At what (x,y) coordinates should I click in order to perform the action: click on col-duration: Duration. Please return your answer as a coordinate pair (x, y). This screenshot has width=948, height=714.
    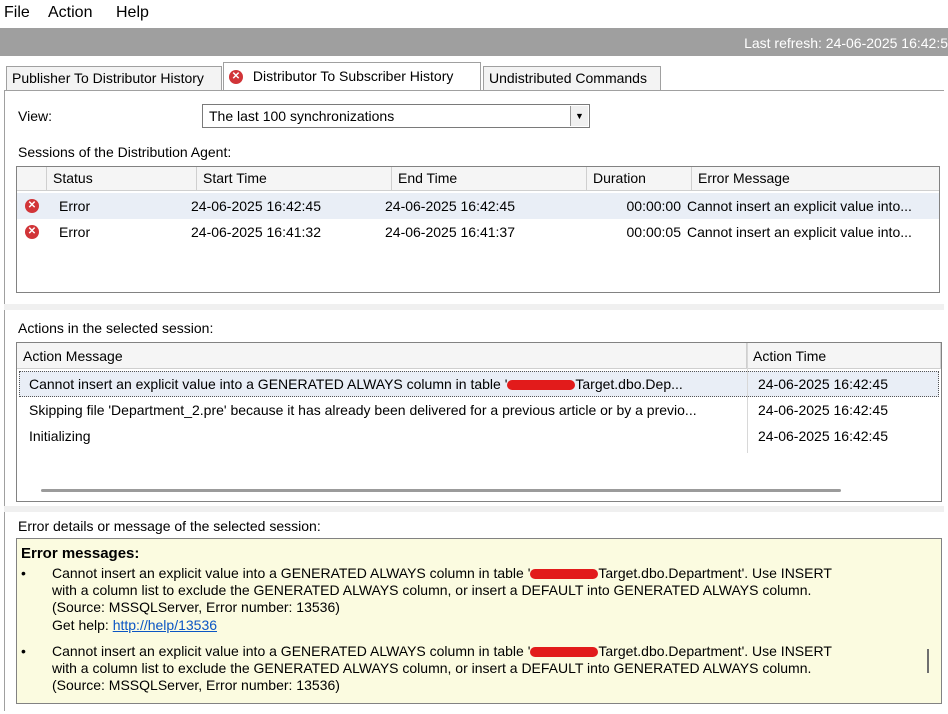
    Looking at the image, I should click on (639, 179).